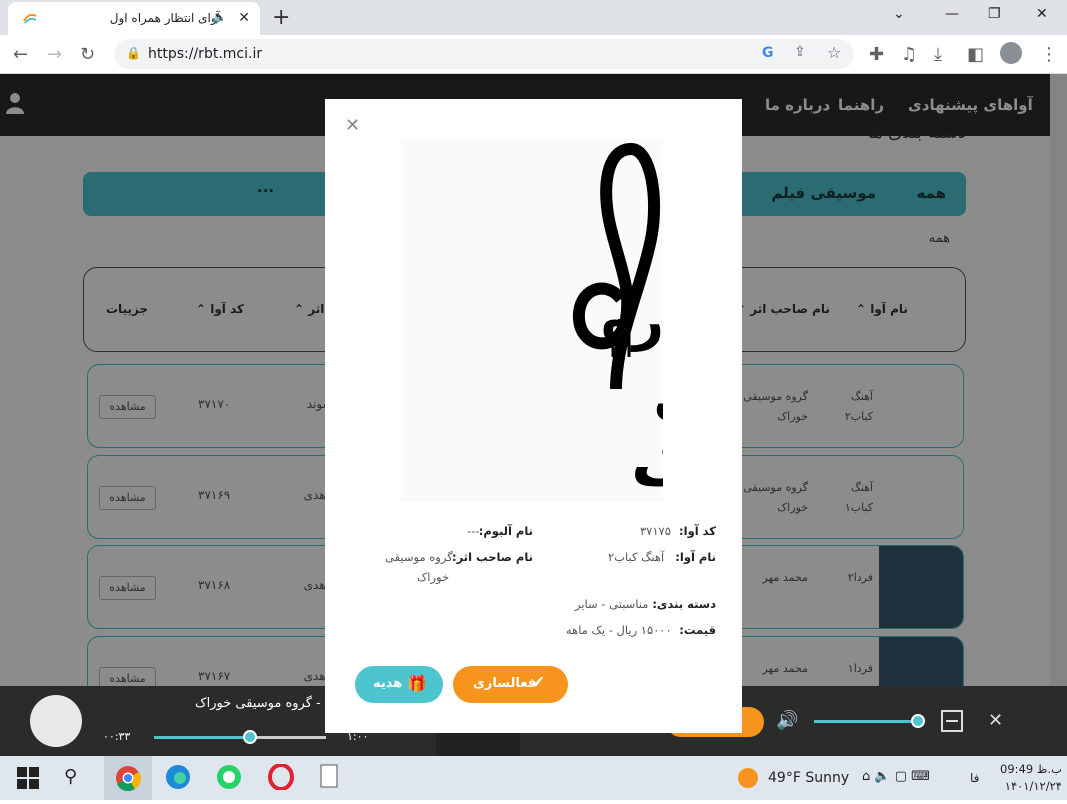  Describe the element at coordinates (219, 17) in the screenshot. I see `speaker-icon: 🔈` at that location.